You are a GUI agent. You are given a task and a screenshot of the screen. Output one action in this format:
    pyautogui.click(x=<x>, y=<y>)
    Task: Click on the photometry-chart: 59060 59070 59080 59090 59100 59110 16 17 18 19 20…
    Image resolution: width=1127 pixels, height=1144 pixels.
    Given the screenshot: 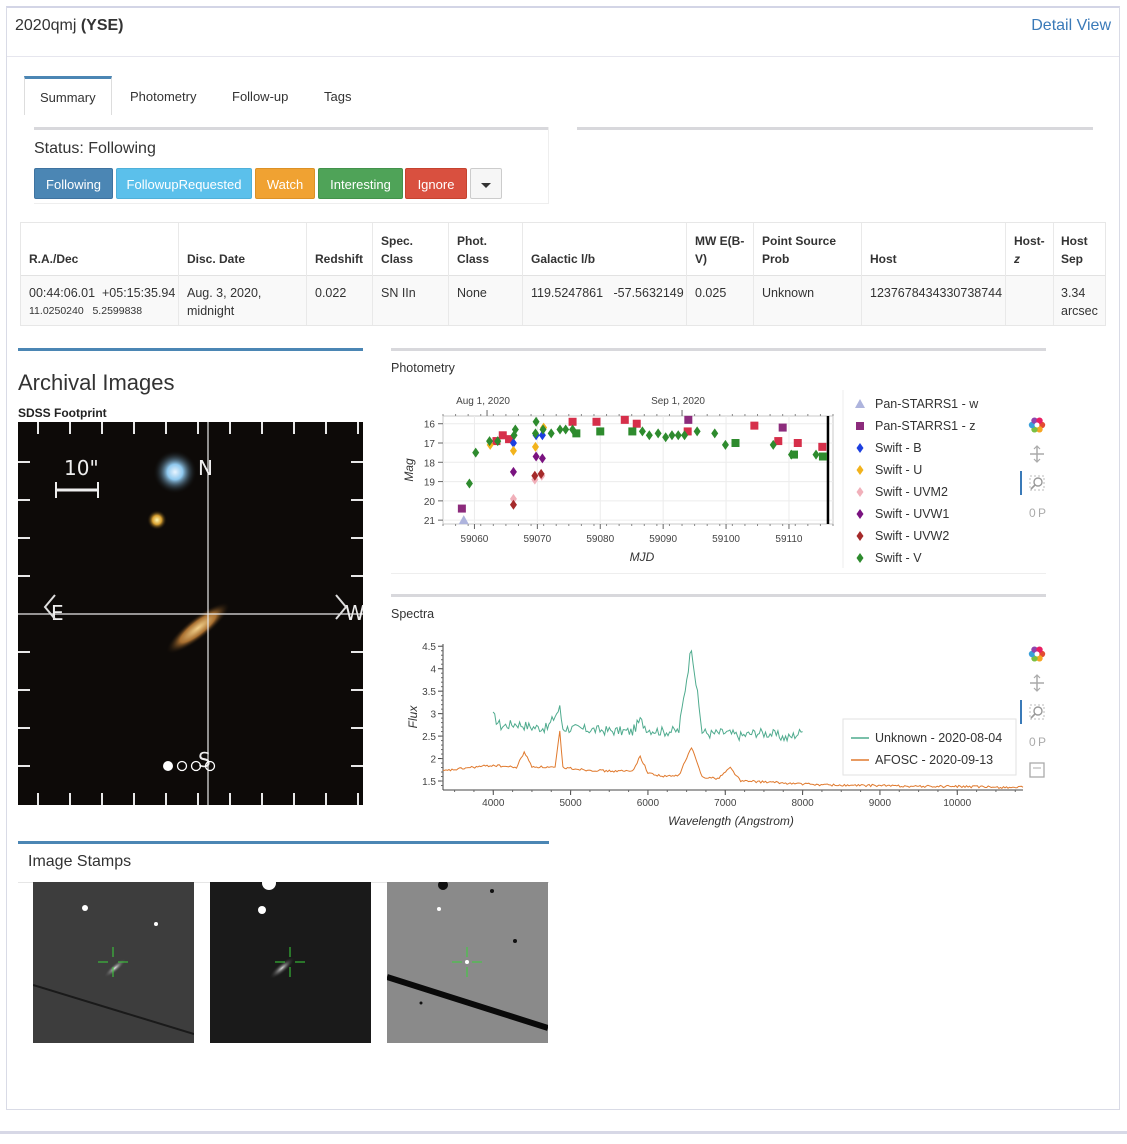 What is the action you would take?
    pyautogui.click(x=718, y=480)
    